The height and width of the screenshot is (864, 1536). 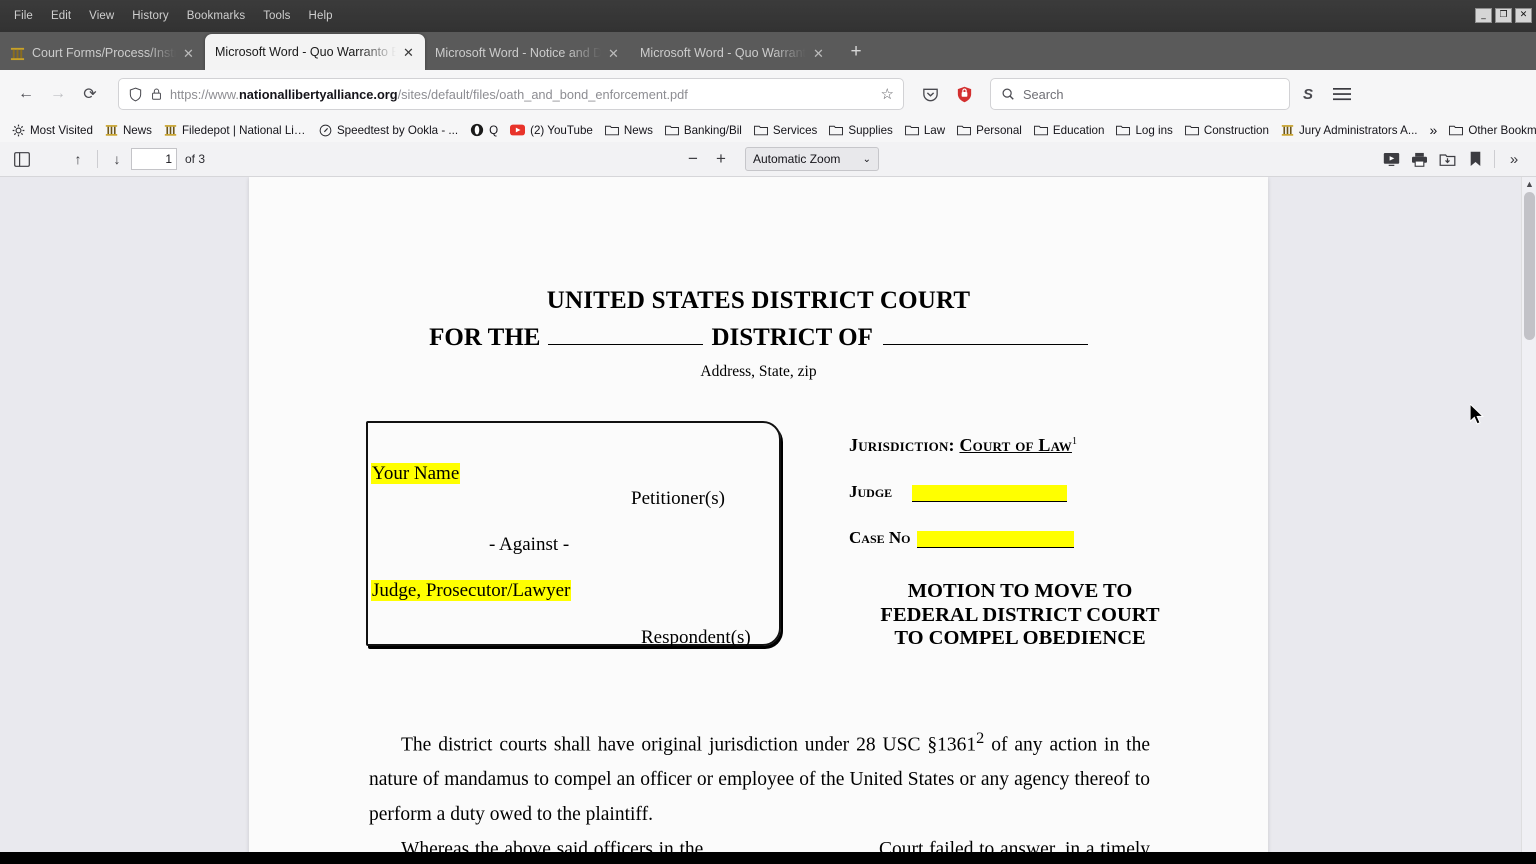 What do you see at coordinates (1074, 441) in the screenshot?
I see `jurisdiction-footnote-marker: 1` at bounding box center [1074, 441].